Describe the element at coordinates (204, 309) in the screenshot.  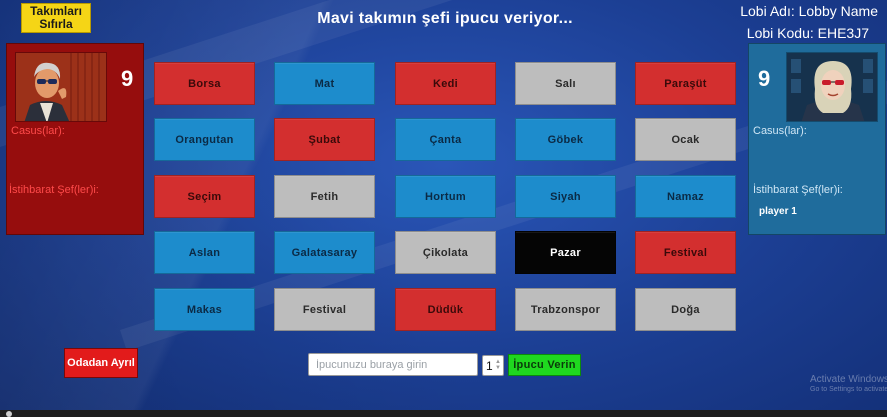
I see `word-card: Makas` at that location.